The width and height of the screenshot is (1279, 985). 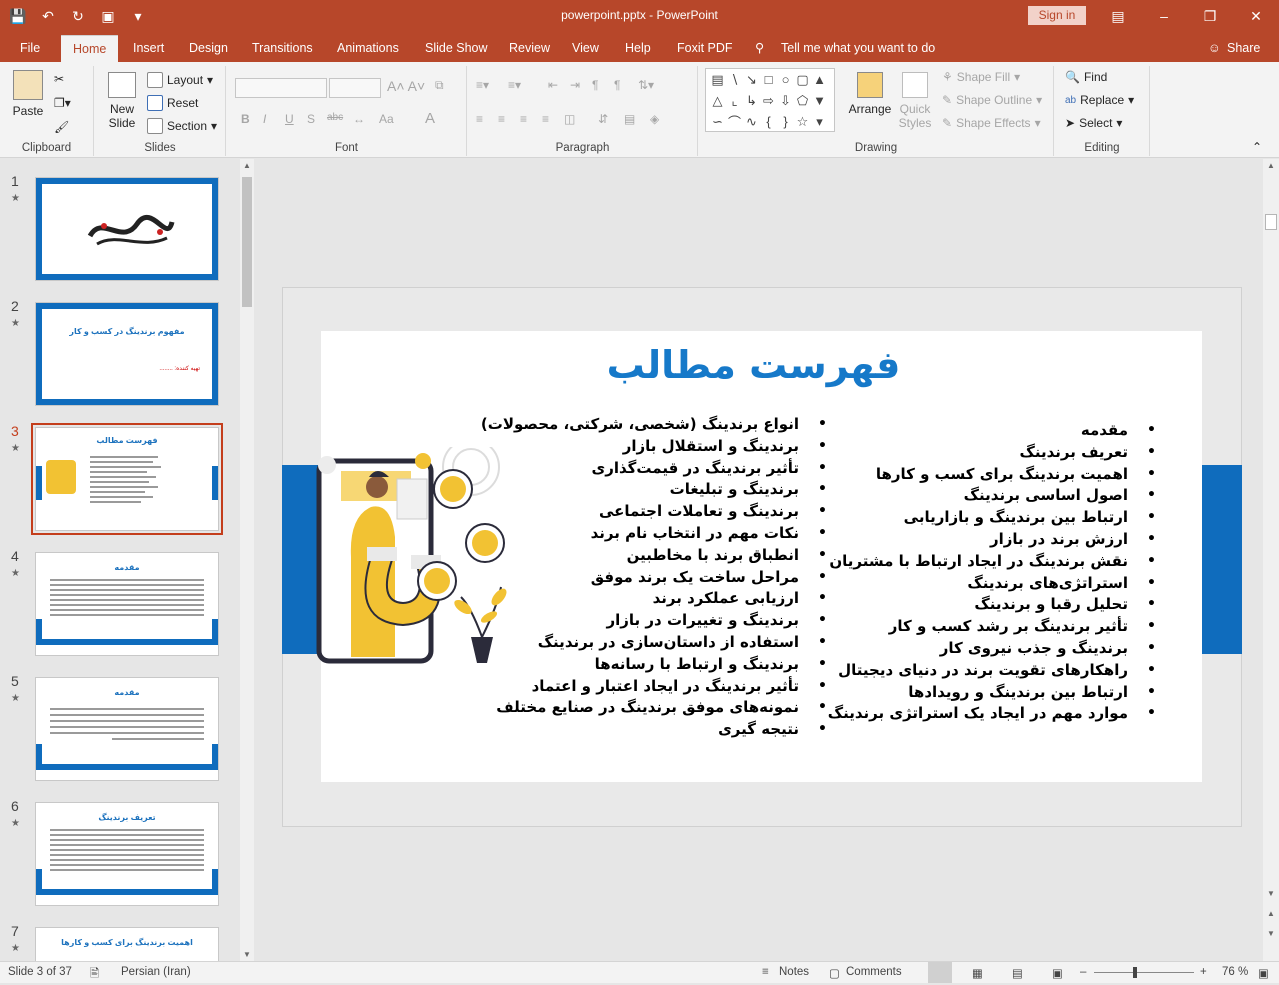 I want to click on slide-thumbnail-6: تعریف برندینگ, so click(x=127, y=854).